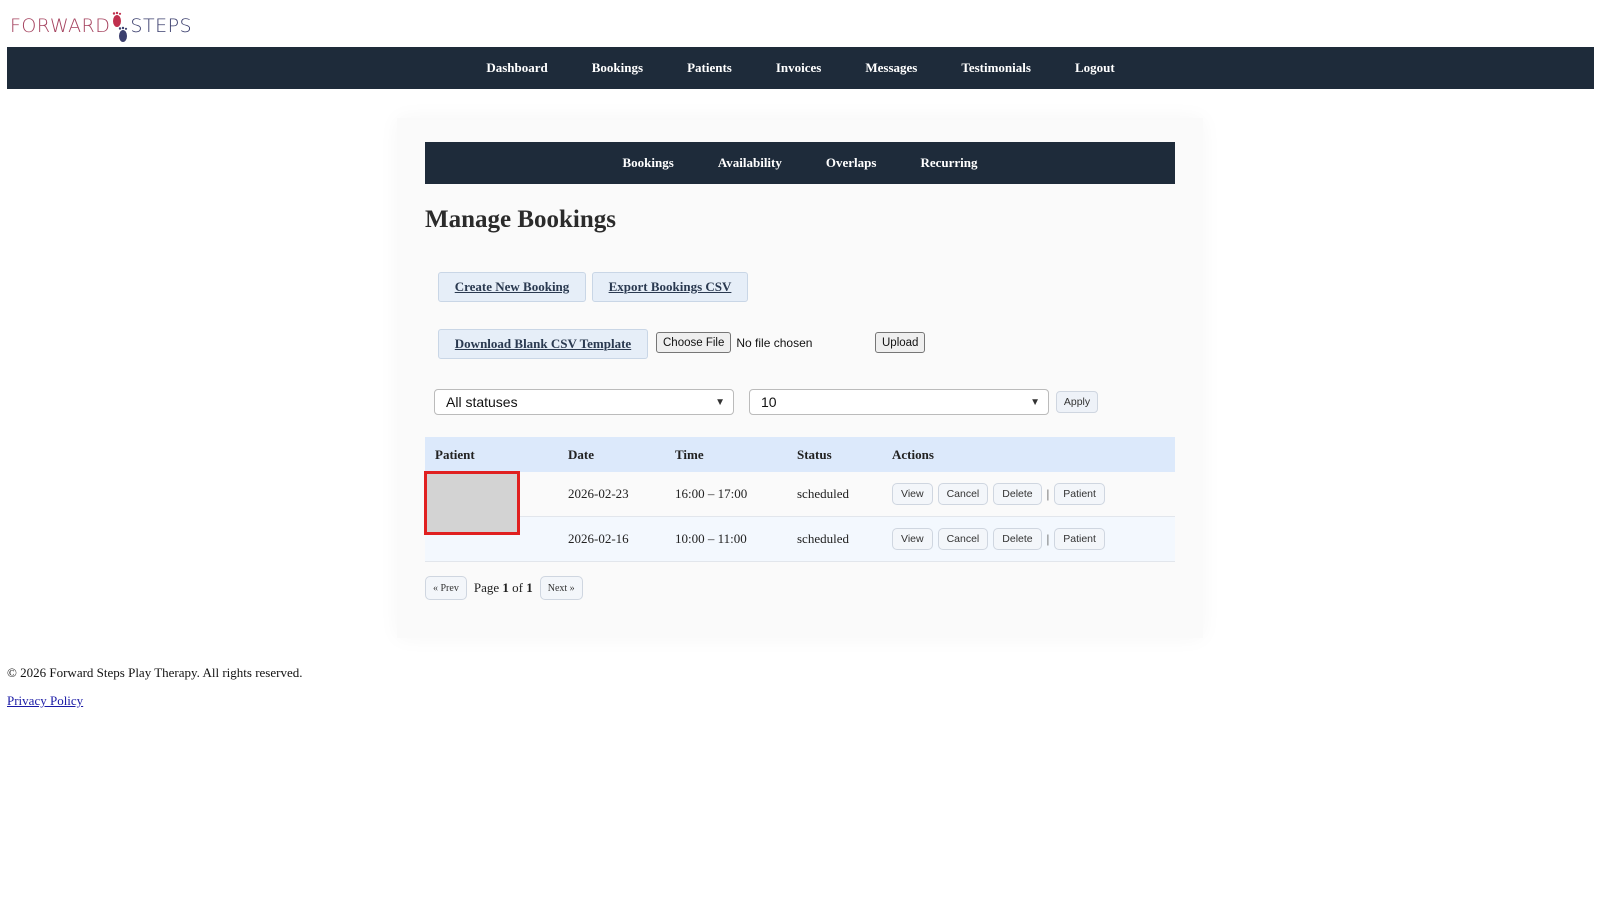 This screenshot has width=1600, height=900. Describe the element at coordinates (734, 342) in the screenshot. I see `file-input: Choose File No file chosen` at that location.